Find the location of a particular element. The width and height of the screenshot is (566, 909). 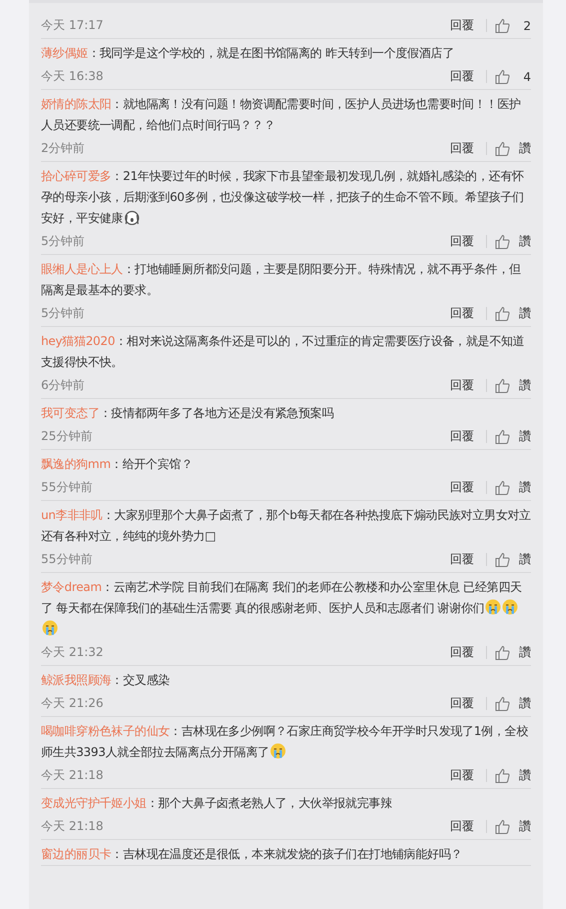

comment-text: 变成光守护千姬小姐：那个大鼻子卤煮老熟人了，大伙举报就完事辣 is located at coordinates (216, 803).